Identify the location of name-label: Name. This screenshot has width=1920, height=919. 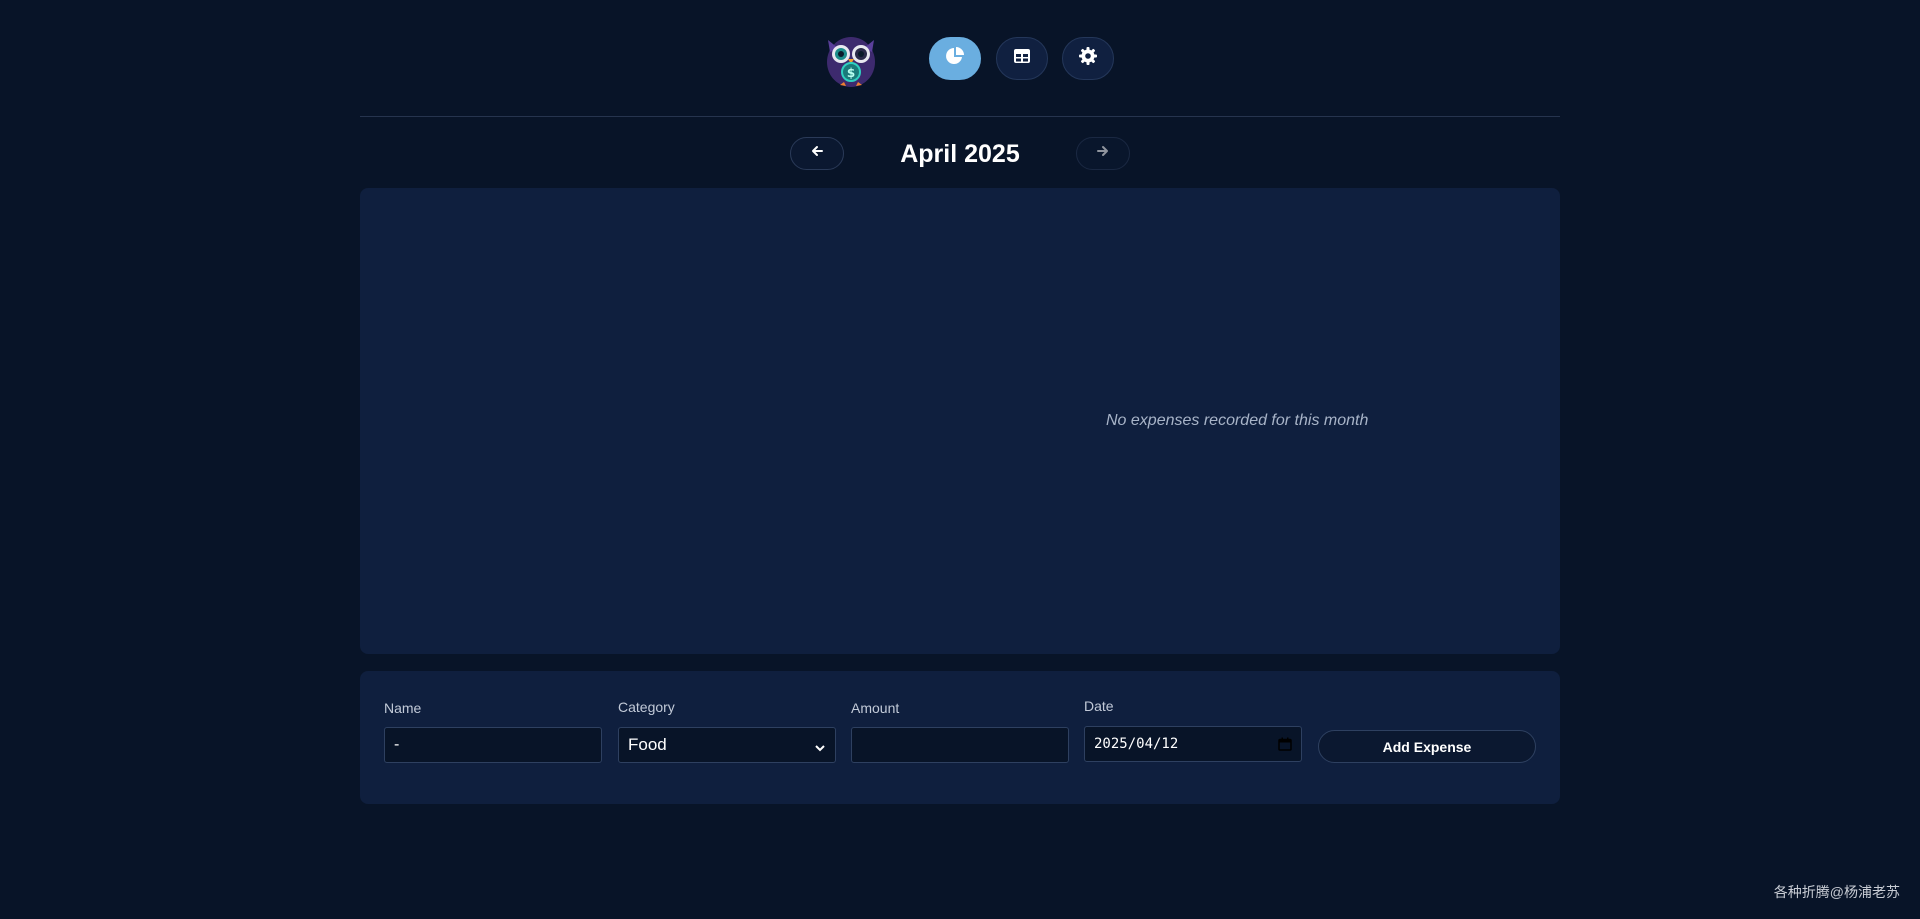
(403, 708).